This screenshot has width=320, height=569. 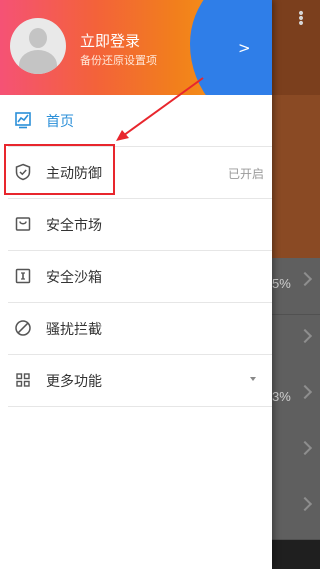 What do you see at coordinates (59, 169) in the screenshot?
I see `annotation-highlight-box` at bounding box center [59, 169].